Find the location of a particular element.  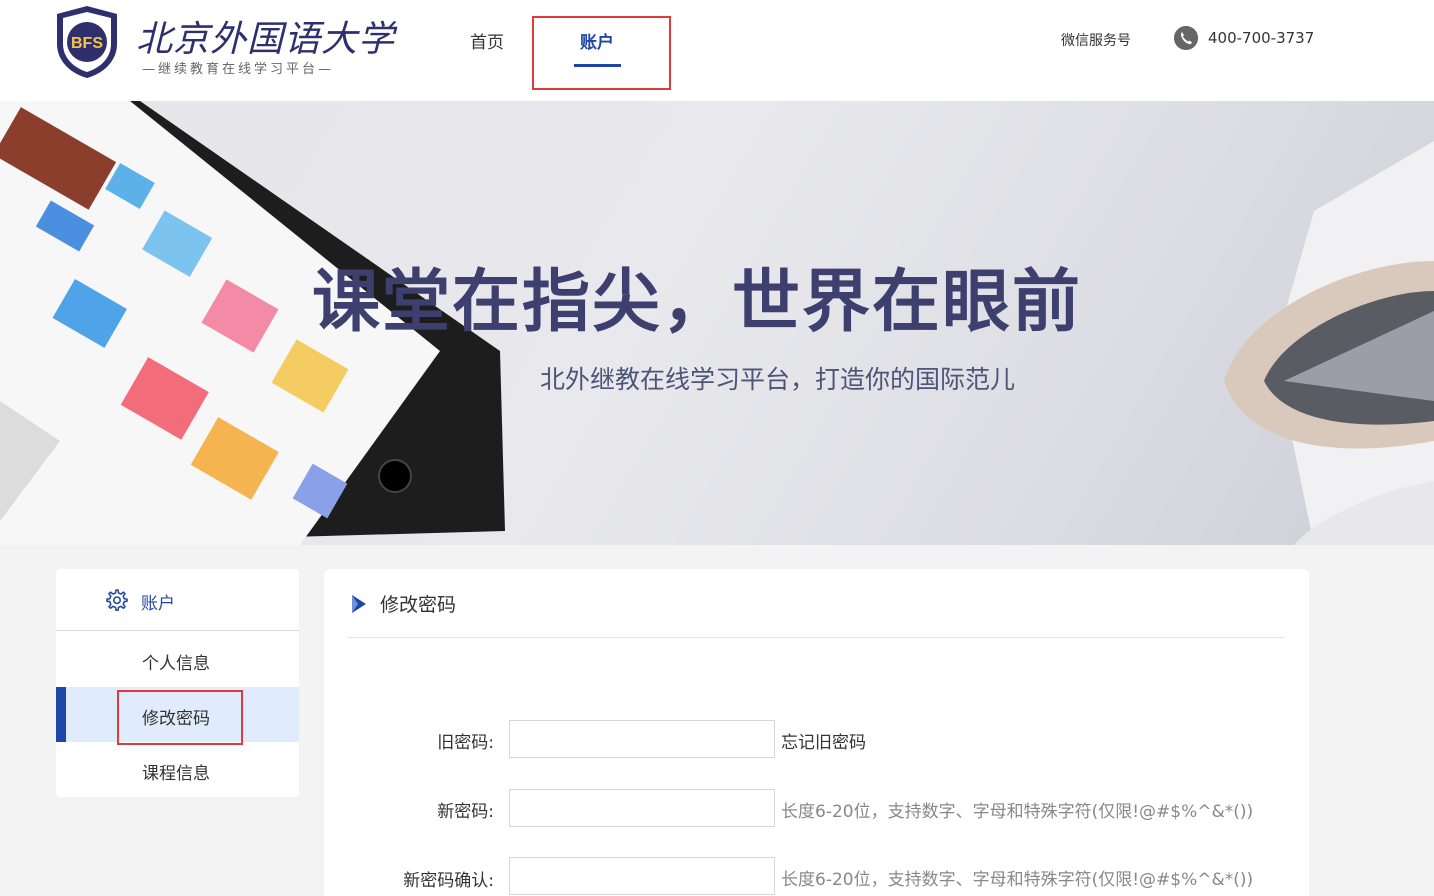

banner-headline: 课堂在指尖，世界在眼前 is located at coordinates (697, 302).